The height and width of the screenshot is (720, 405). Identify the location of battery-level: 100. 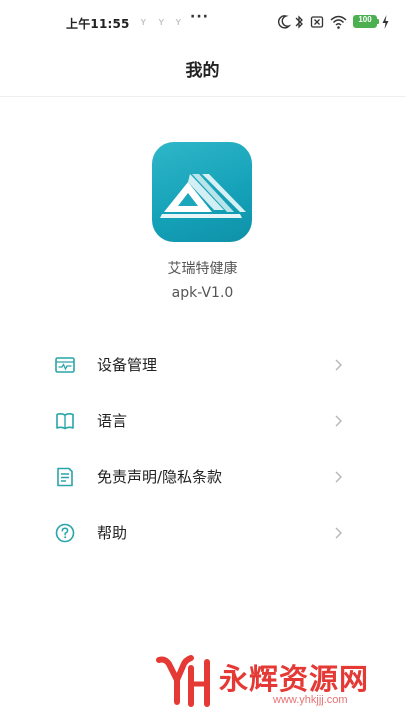
(365, 19).